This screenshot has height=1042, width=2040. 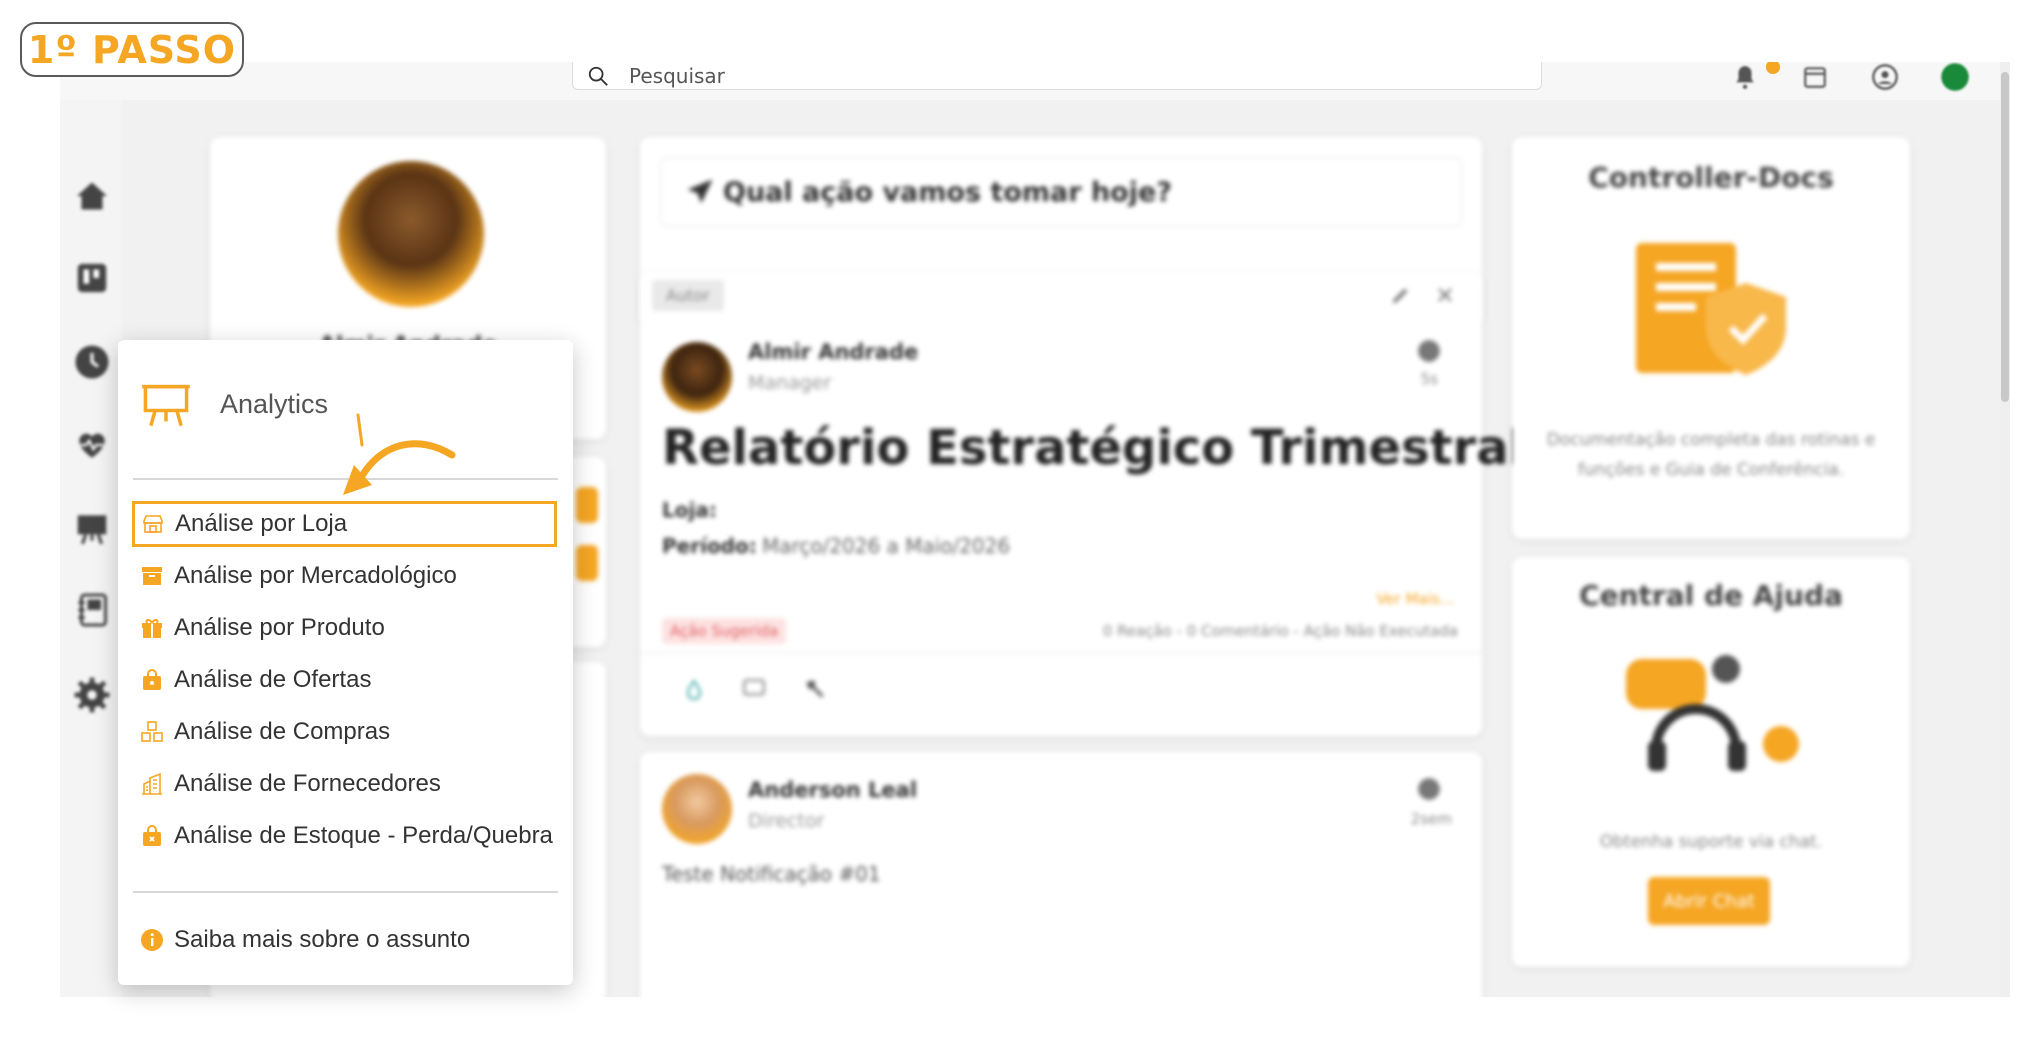 What do you see at coordinates (1429, 379) in the screenshot?
I see `post-time: 5s` at bounding box center [1429, 379].